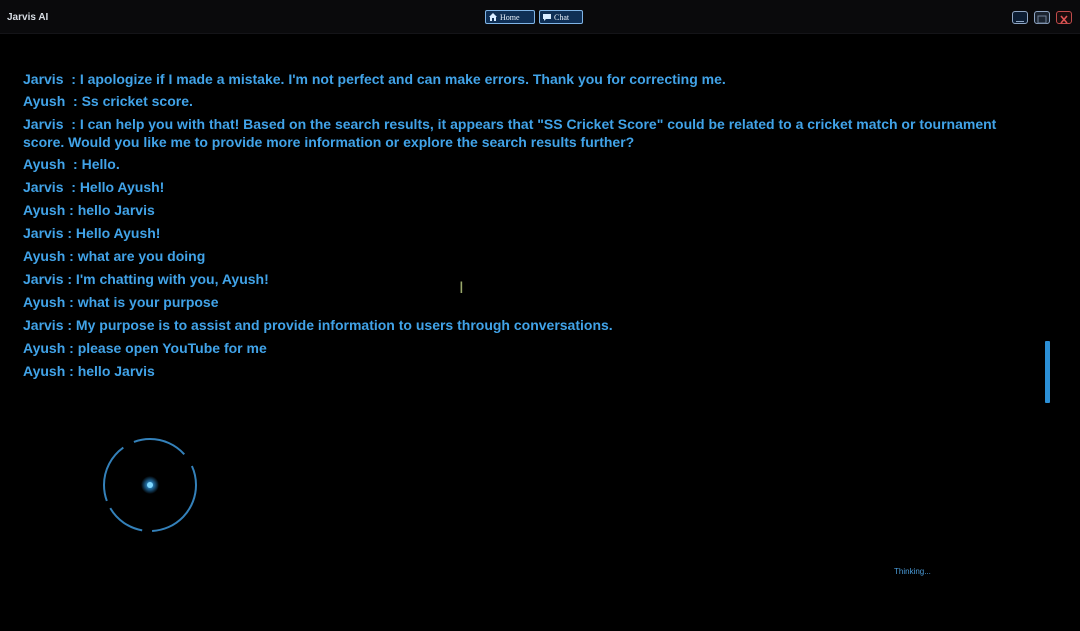  Describe the element at coordinates (121, 302) in the screenshot. I see `chat-message: Ayush : what is your purpose` at that location.